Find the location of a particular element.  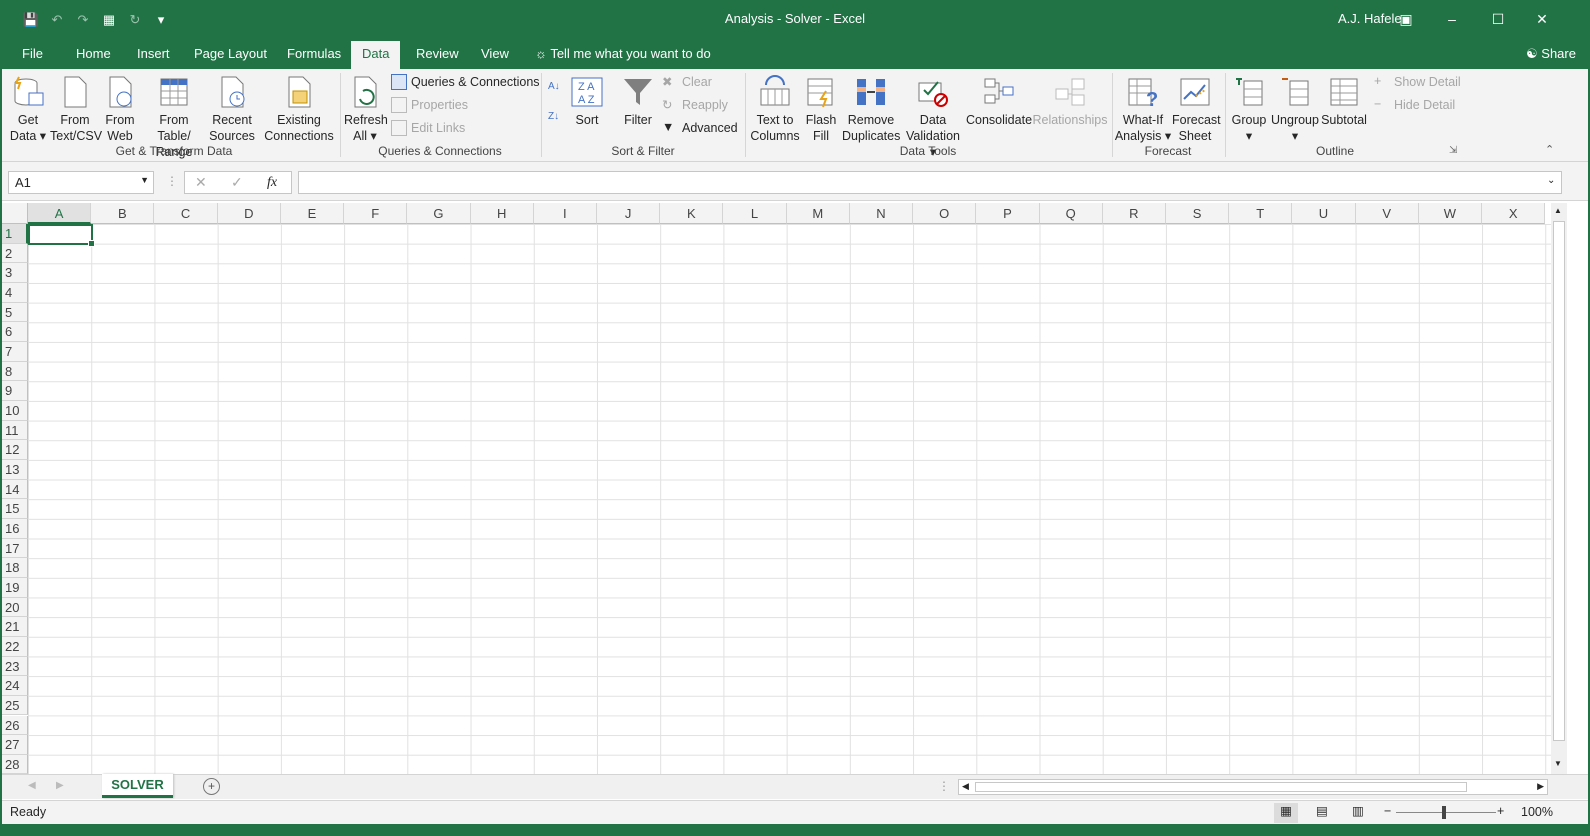

existing-connections-button: Existing Connections is located at coordinates (299, 109).